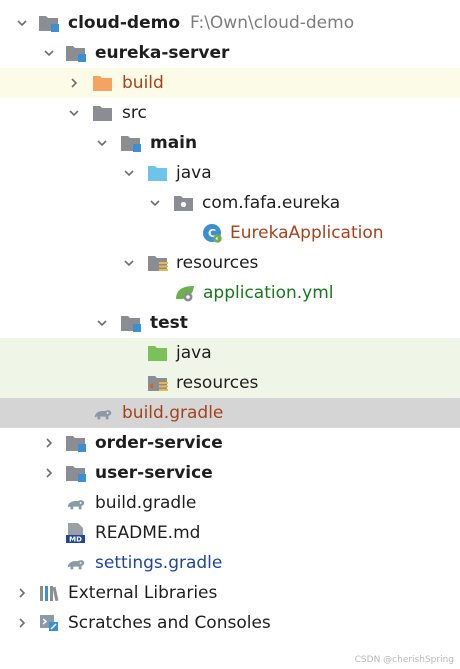 The width and height of the screenshot is (460, 669). I want to click on folder-label-src: src, so click(134, 113).